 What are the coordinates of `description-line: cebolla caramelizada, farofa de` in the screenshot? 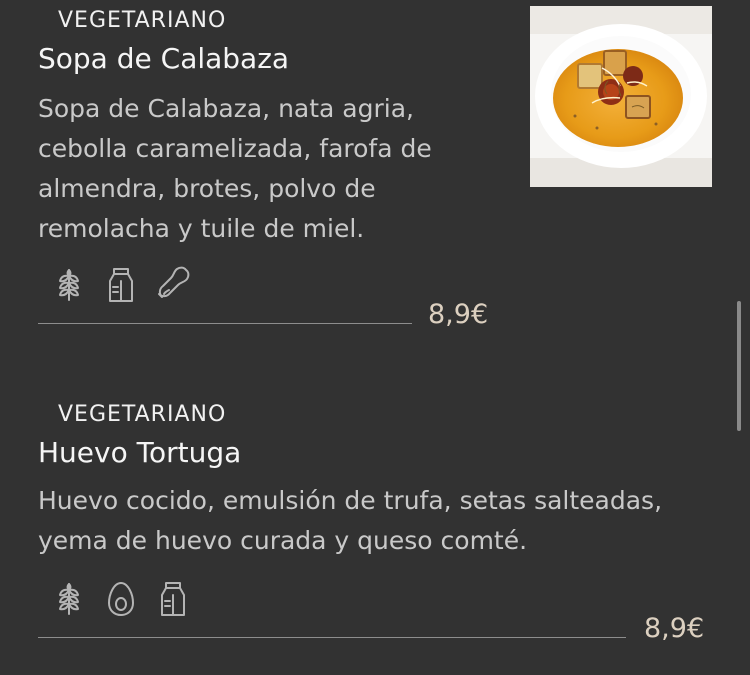 It's located at (235, 148).